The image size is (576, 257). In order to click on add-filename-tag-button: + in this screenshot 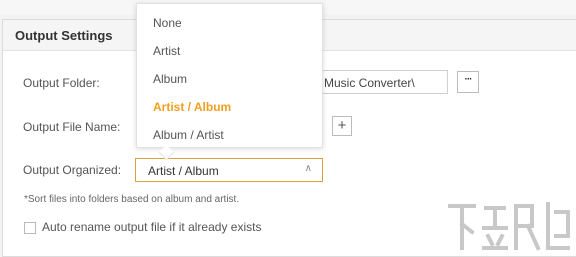, I will do `click(342, 126)`.